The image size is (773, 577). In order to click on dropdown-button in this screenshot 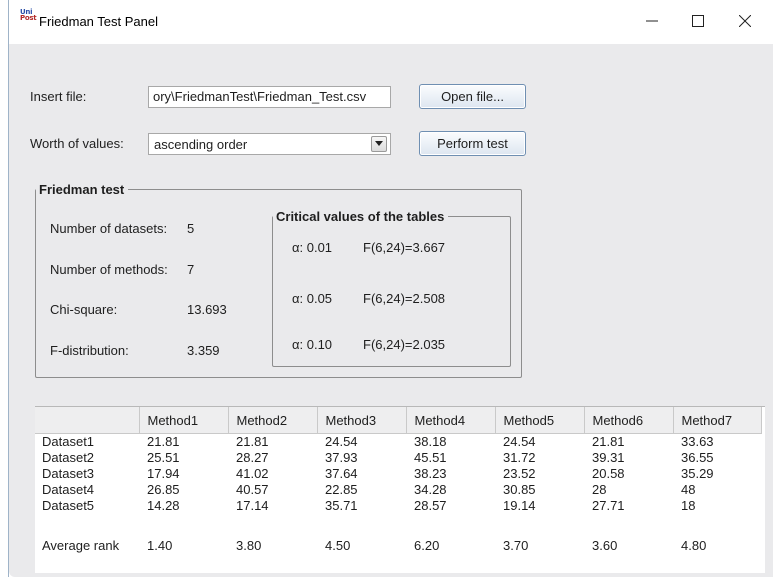, I will do `click(379, 144)`.